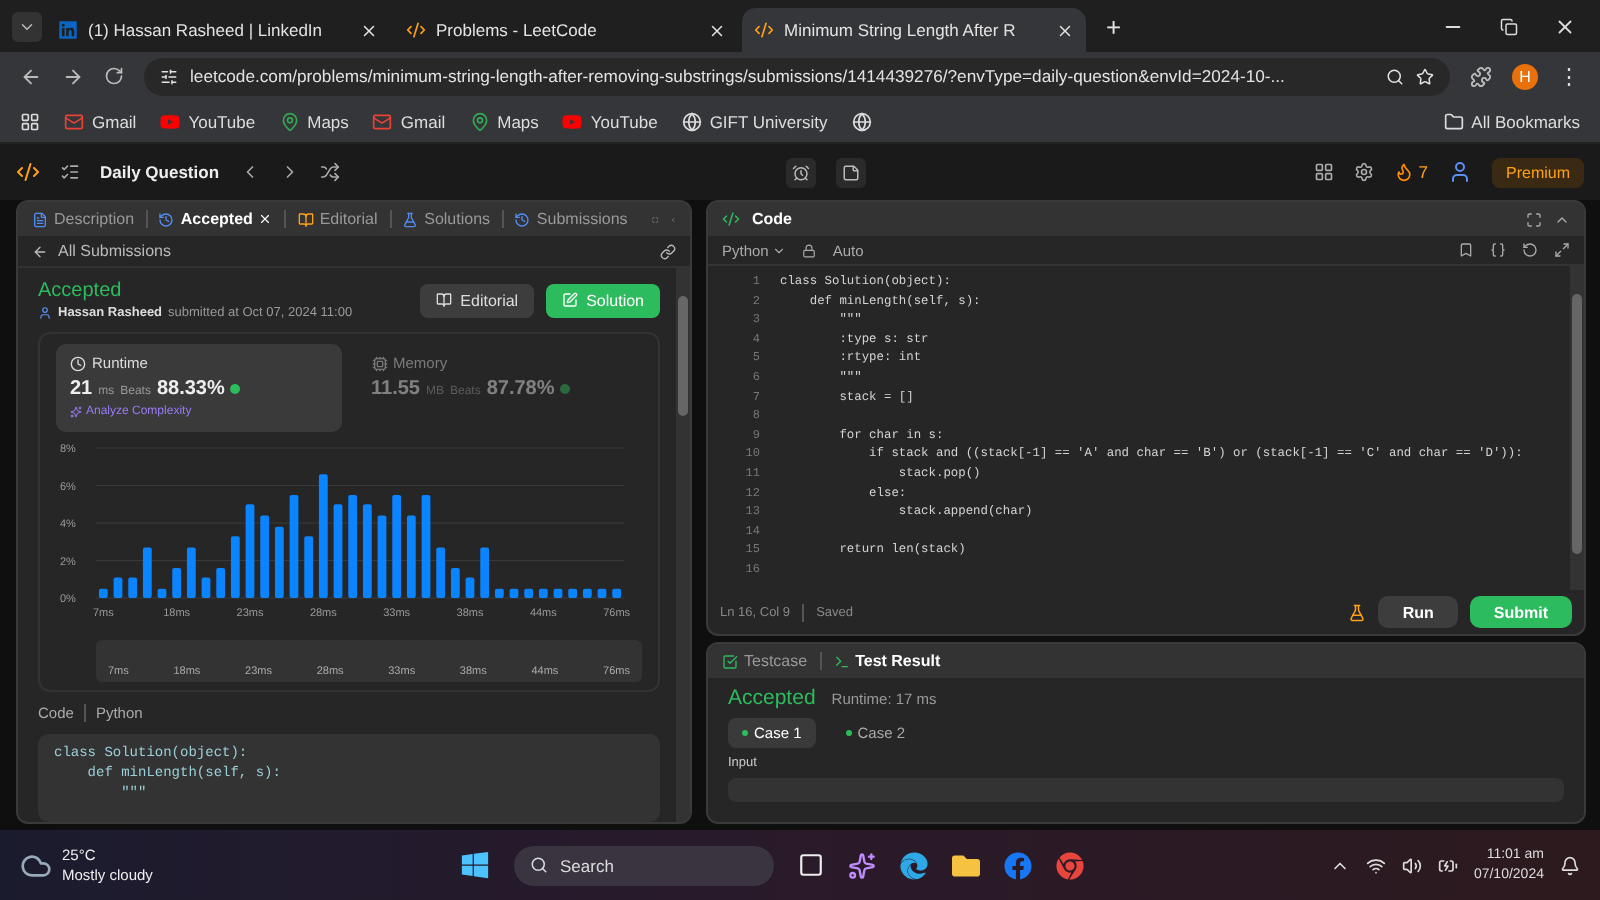  I want to click on mail-icon, so click(382, 121).